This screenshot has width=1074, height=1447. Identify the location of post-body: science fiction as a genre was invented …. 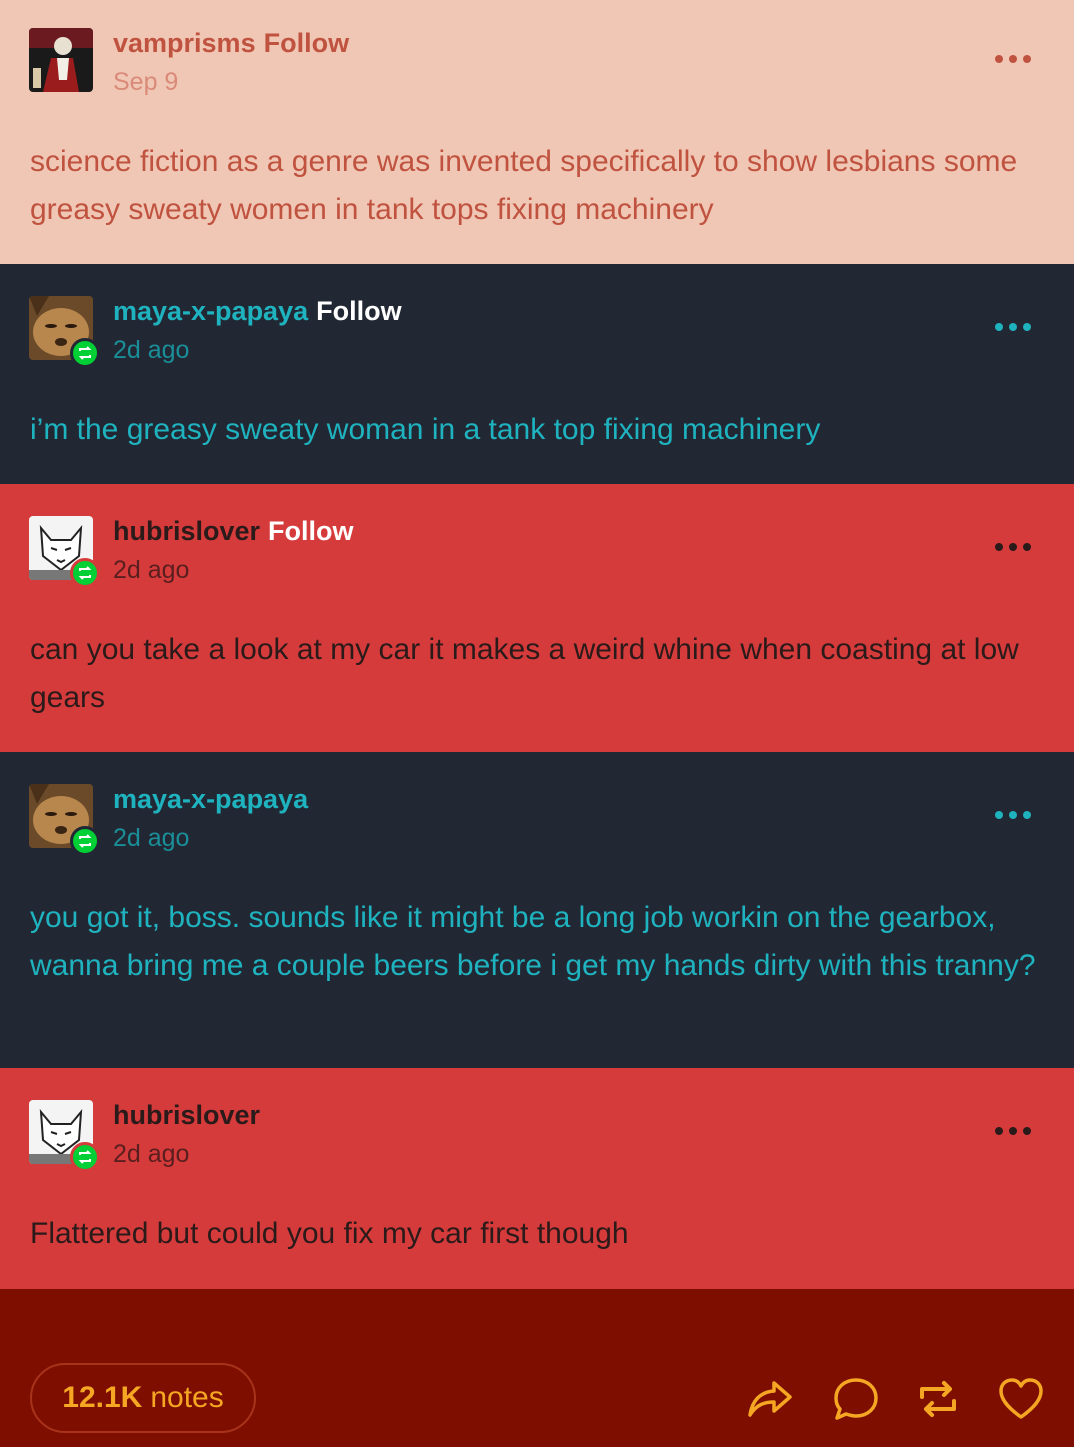
(524, 185).